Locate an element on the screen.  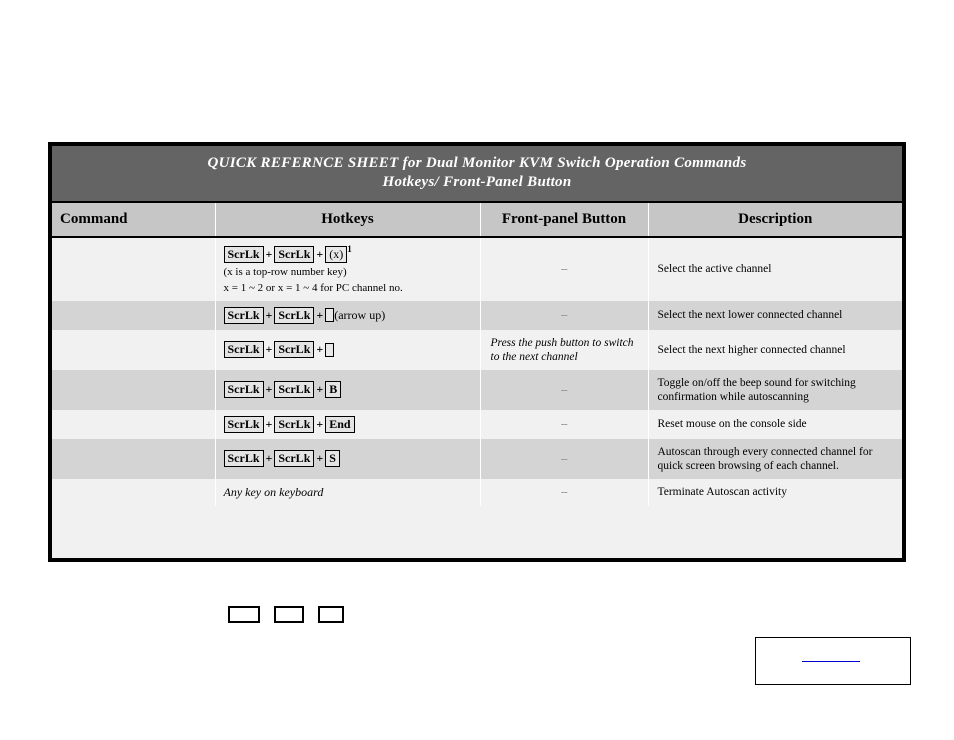
footnote-marker: 1 is located at coordinates (349, 249).